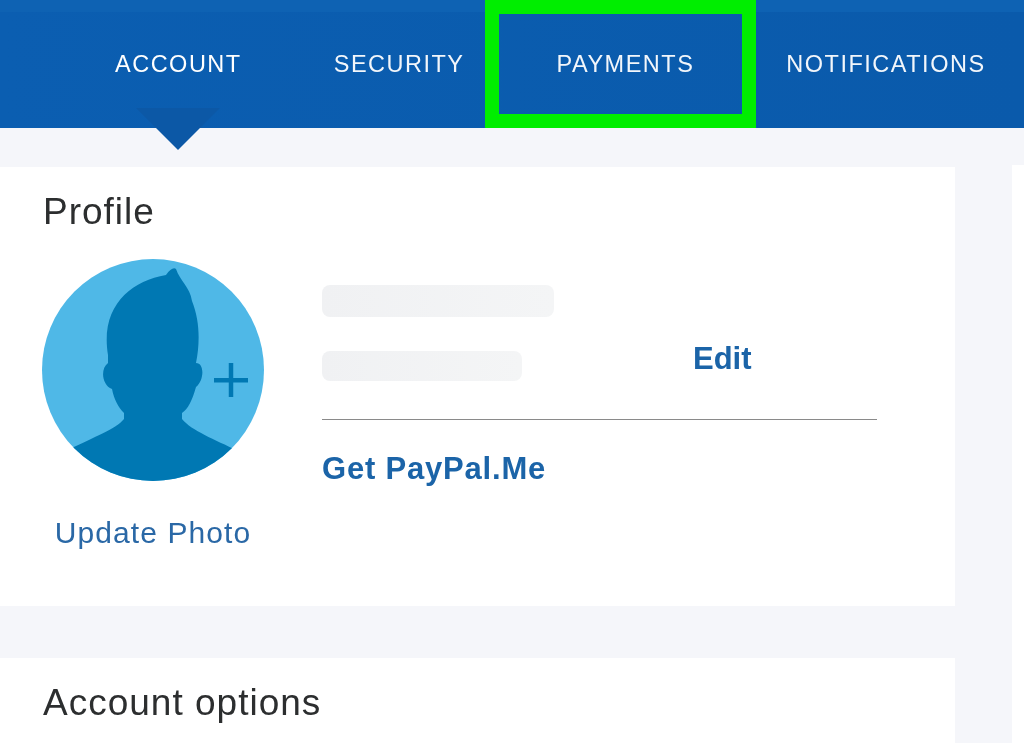 This screenshot has height=743, width=1024. Describe the element at coordinates (153, 370) in the screenshot. I see `avatar-placeholder` at that location.